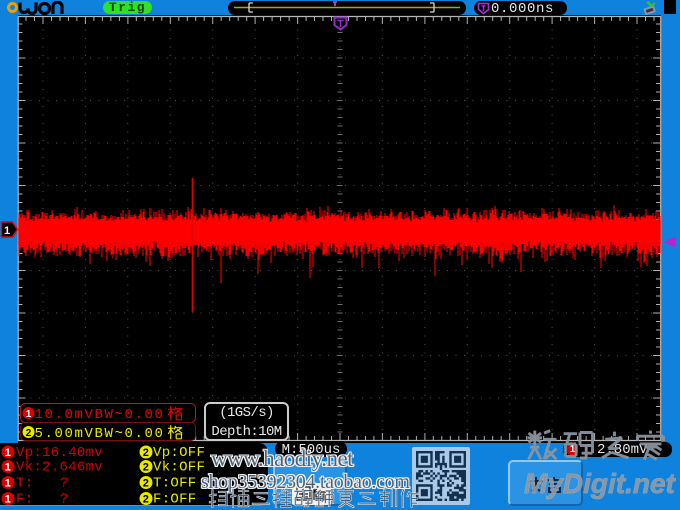 The width and height of the screenshot is (680, 510). What do you see at coordinates (600, 483) in the screenshot?
I see `svg-text: MyDigit.net` at bounding box center [600, 483].